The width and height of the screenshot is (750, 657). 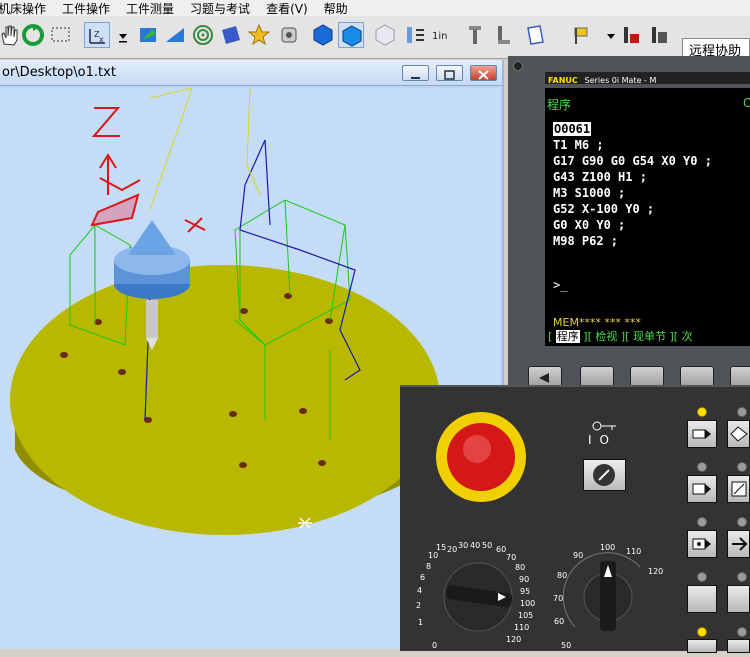 I want to click on program-line: G0 X0 Y0 ;, so click(x=589, y=225).